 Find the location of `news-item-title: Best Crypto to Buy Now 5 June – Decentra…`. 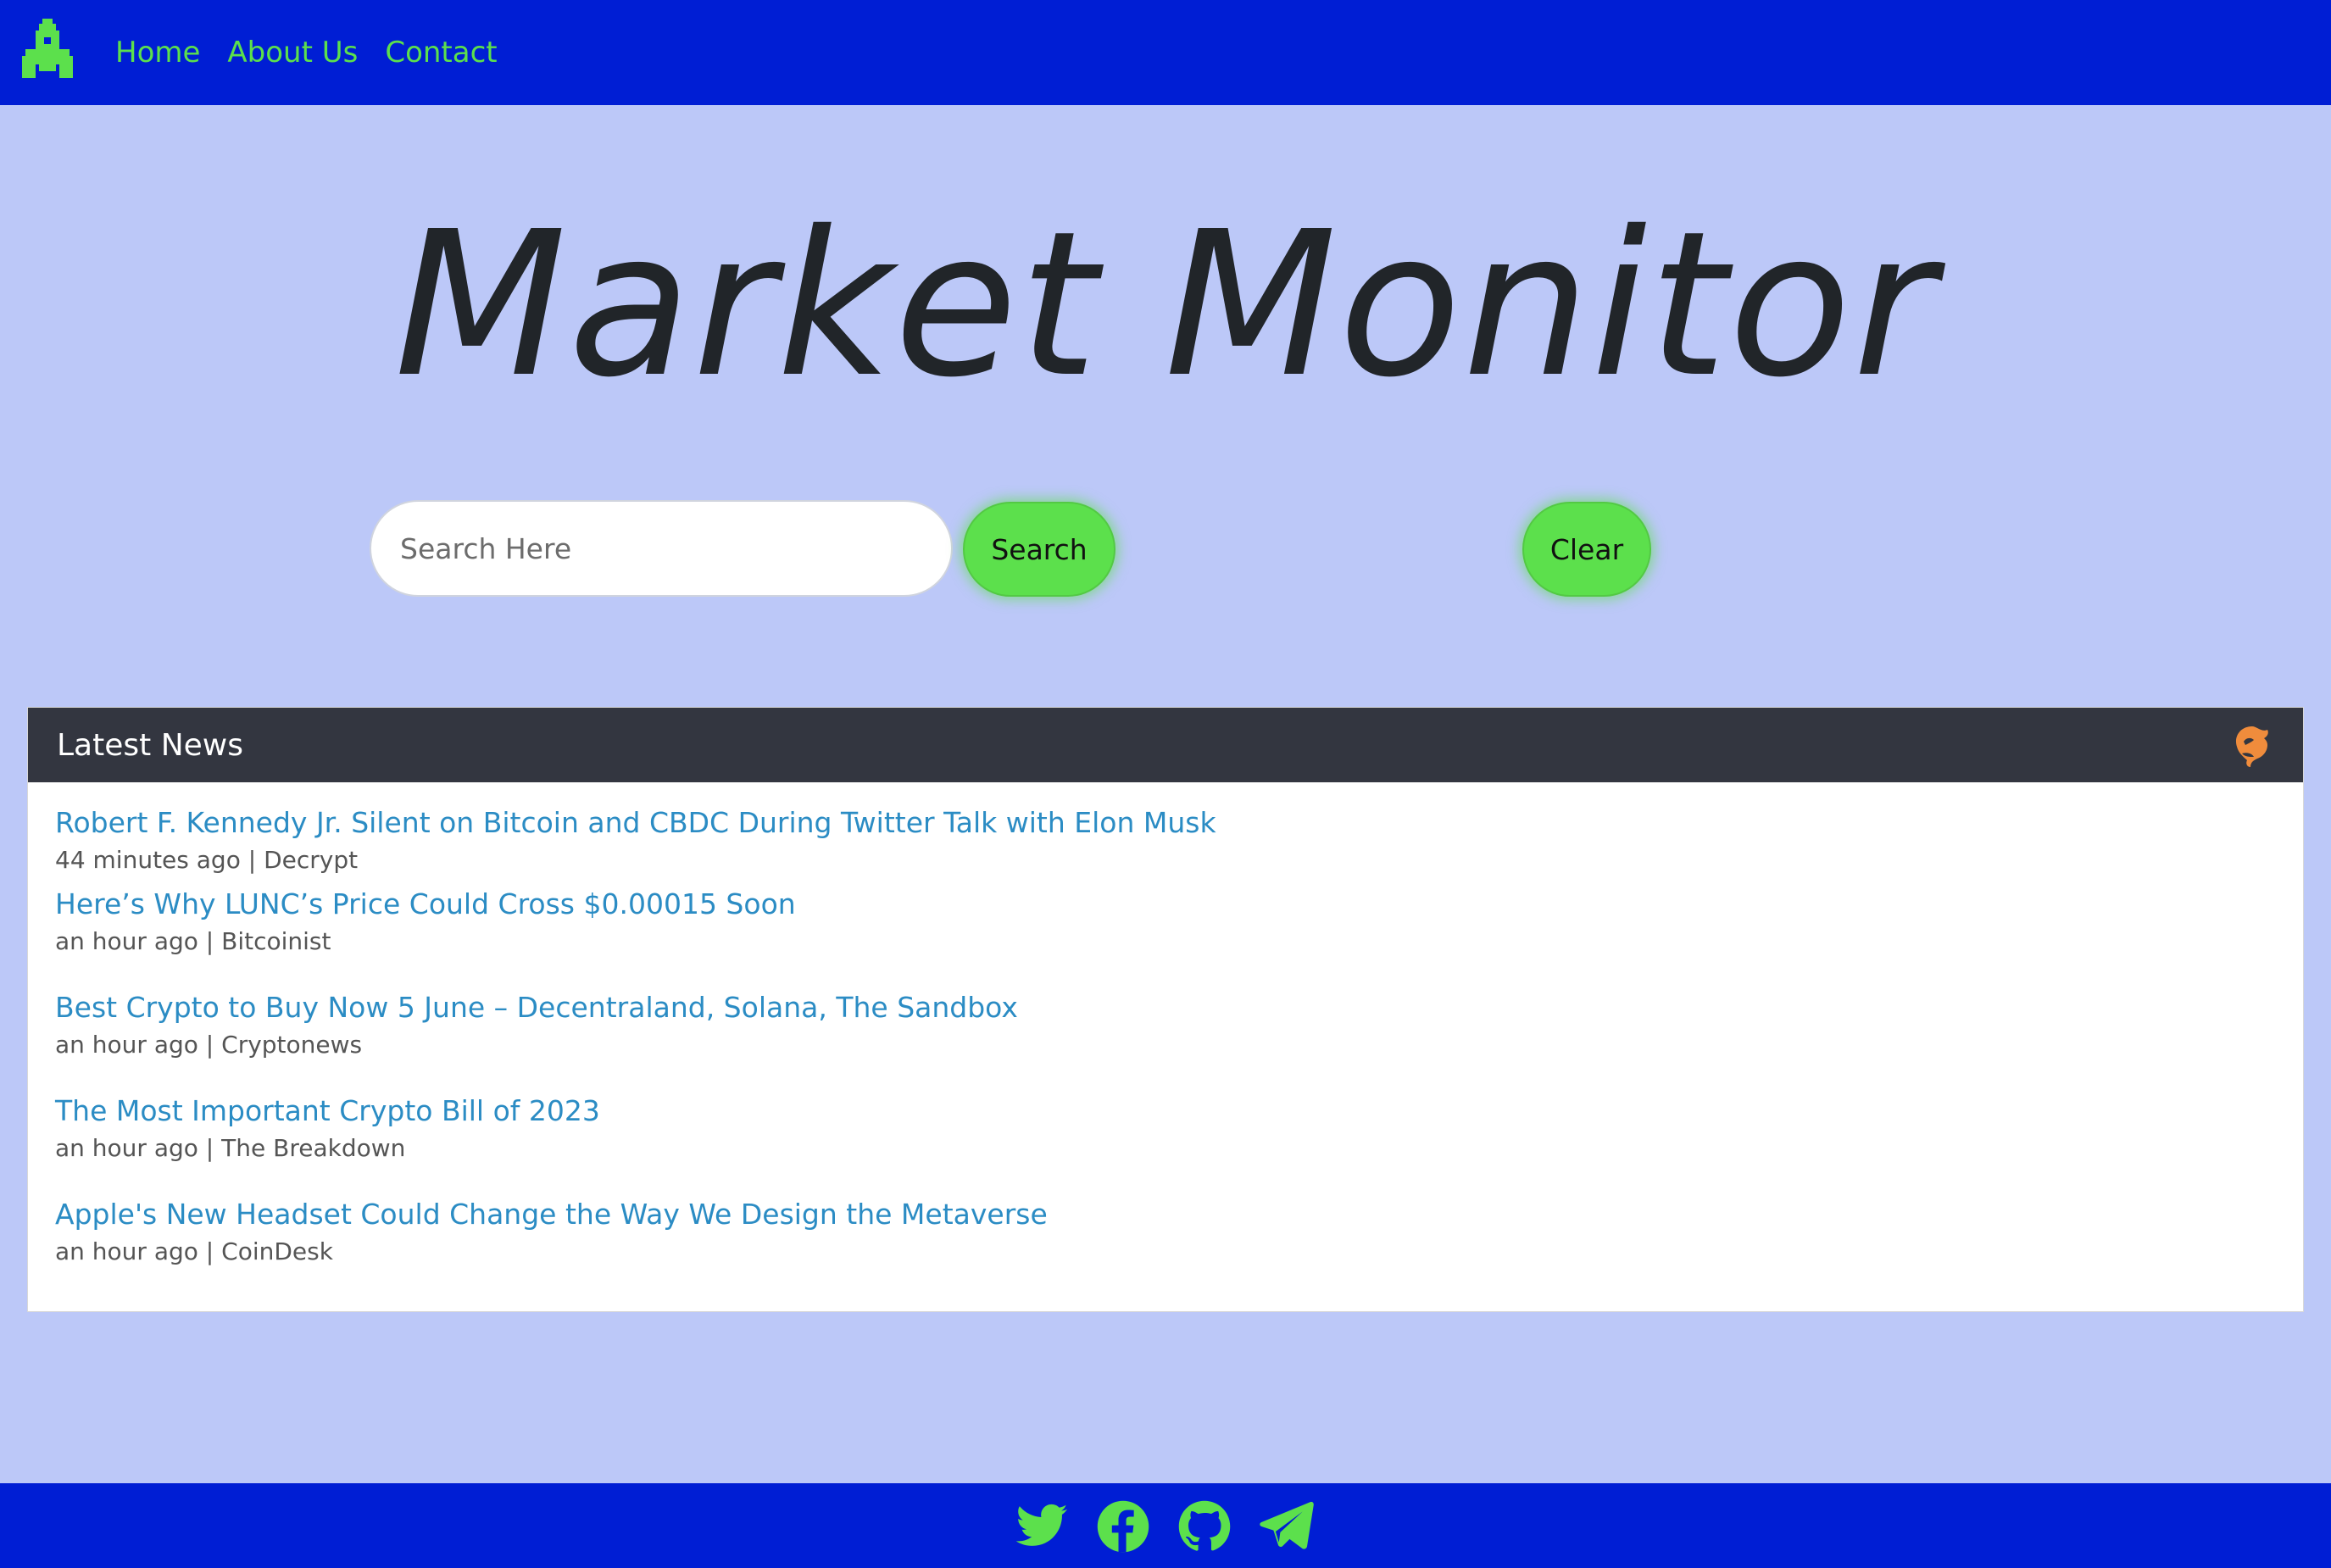

news-item-title: Best Crypto to Buy Now 5 June – Decentra… is located at coordinates (1165, 1007).